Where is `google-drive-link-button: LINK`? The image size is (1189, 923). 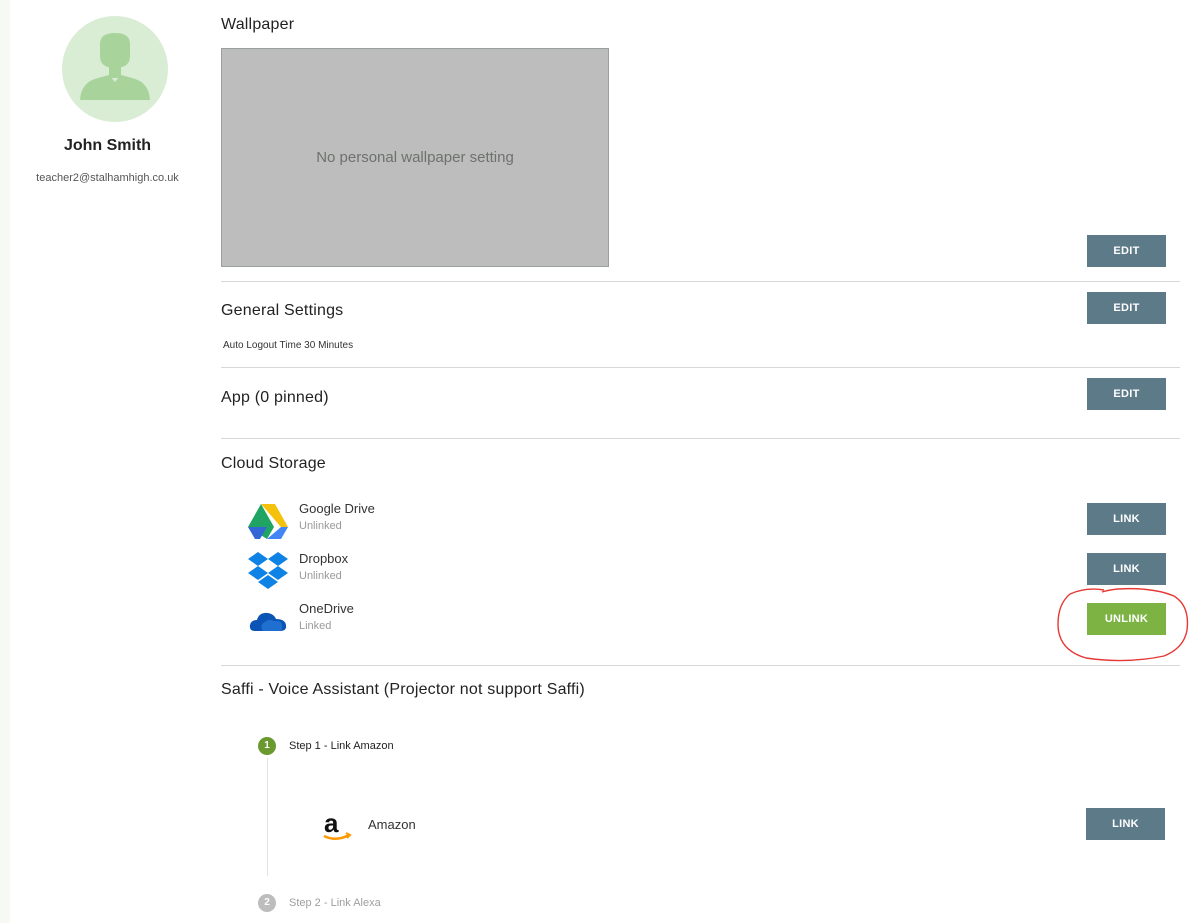
google-drive-link-button: LINK is located at coordinates (1126, 519).